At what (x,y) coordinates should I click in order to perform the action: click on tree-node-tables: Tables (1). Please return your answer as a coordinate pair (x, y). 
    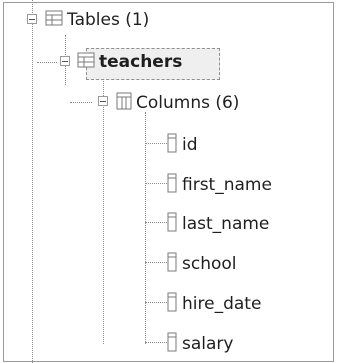
    Looking at the image, I should click on (97, 20).